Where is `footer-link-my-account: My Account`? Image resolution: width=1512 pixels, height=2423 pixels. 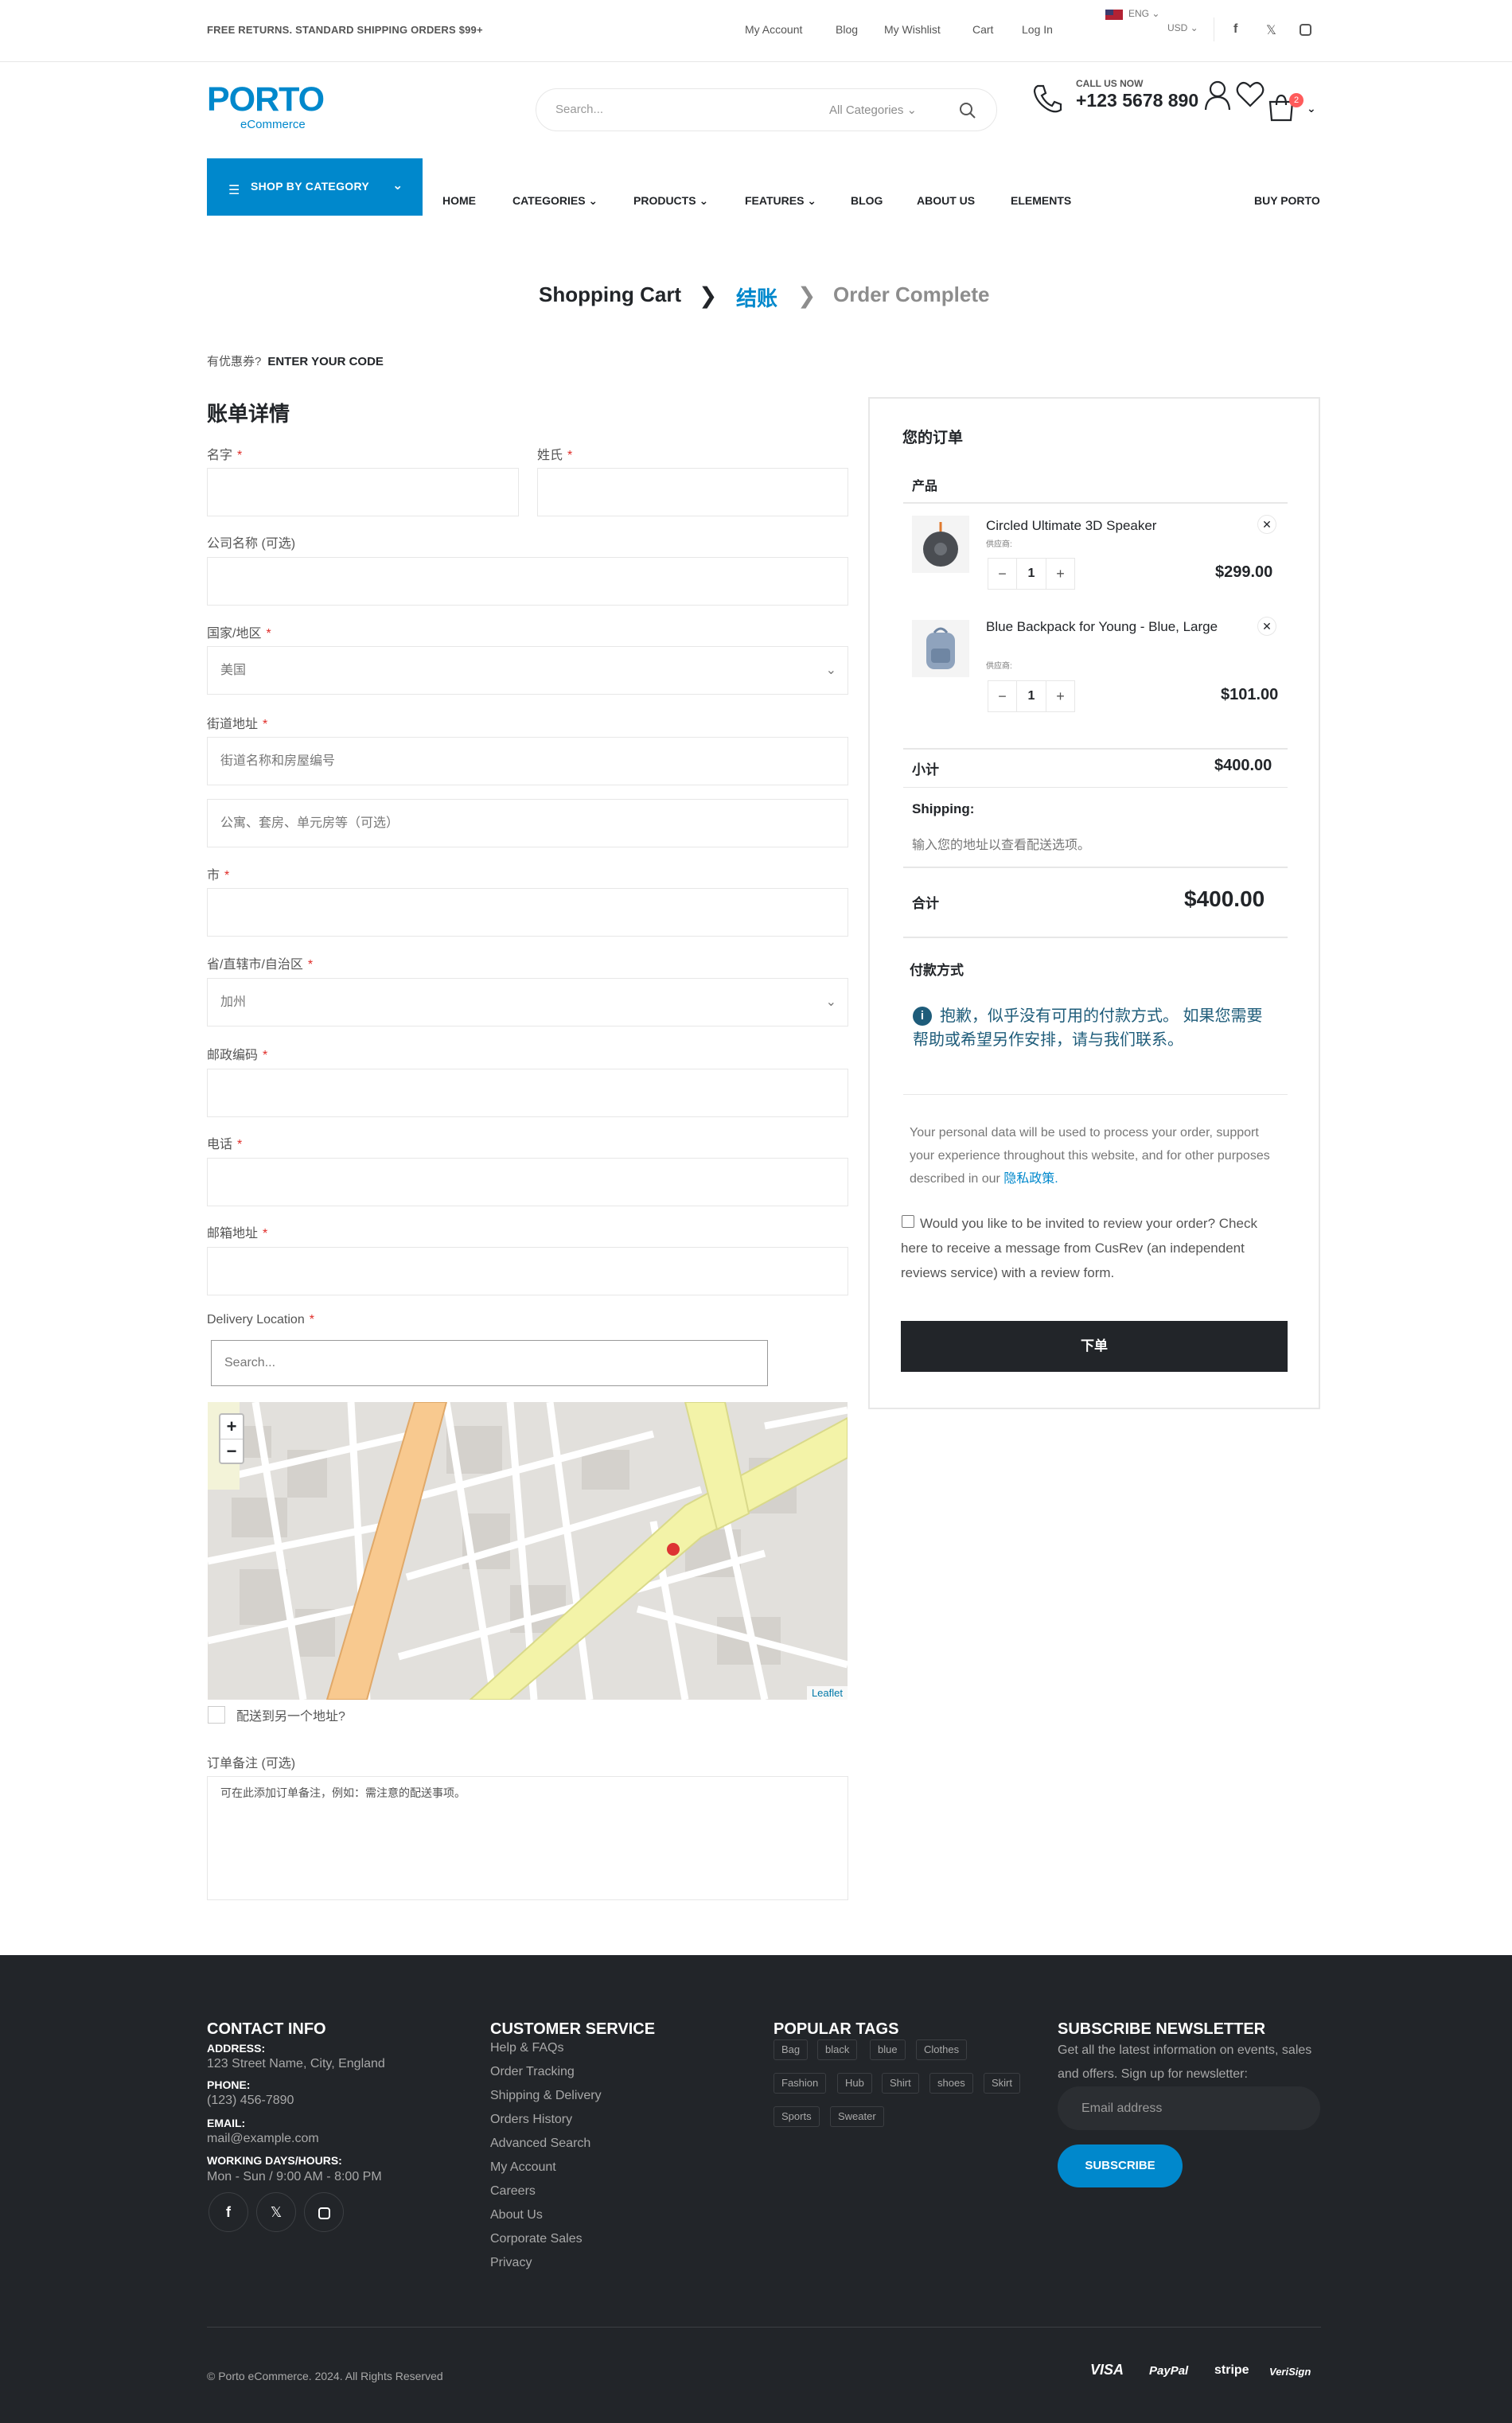
footer-link-my-account: My Account is located at coordinates (523, 2167).